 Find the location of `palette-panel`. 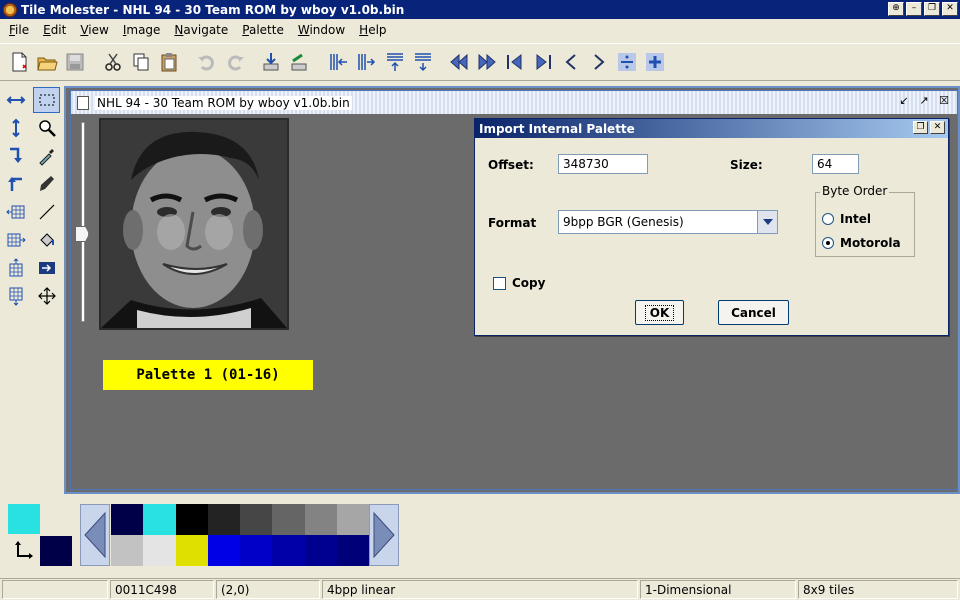

palette-panel is located at coordinates (480, 535).